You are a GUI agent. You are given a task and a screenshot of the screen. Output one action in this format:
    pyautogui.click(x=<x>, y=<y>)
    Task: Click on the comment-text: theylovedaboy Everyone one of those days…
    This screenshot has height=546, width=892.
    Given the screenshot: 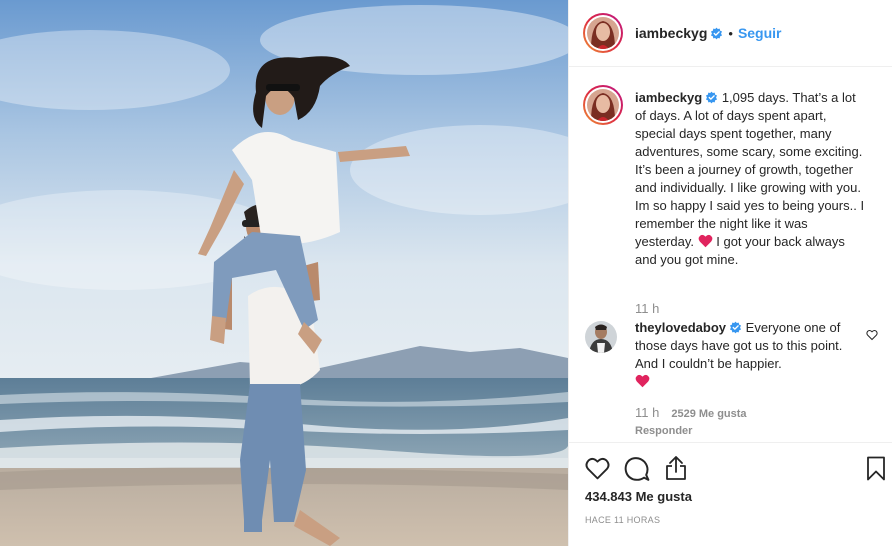 What is the action you would take?
    pyautogui.click(x=742, y=355)
    